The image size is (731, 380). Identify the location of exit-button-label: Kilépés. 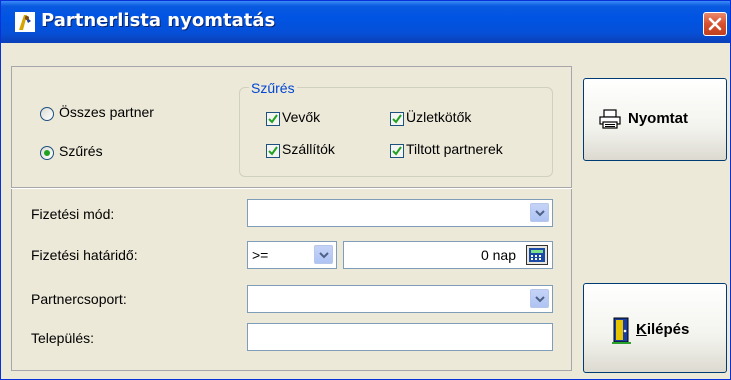
(663, 329).